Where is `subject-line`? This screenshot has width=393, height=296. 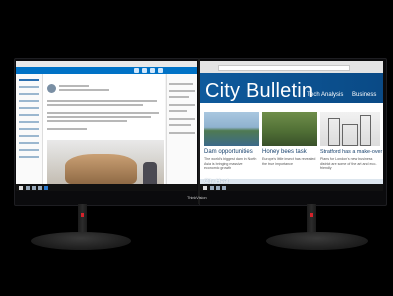 subject-line is located at coordinates (84, 90).